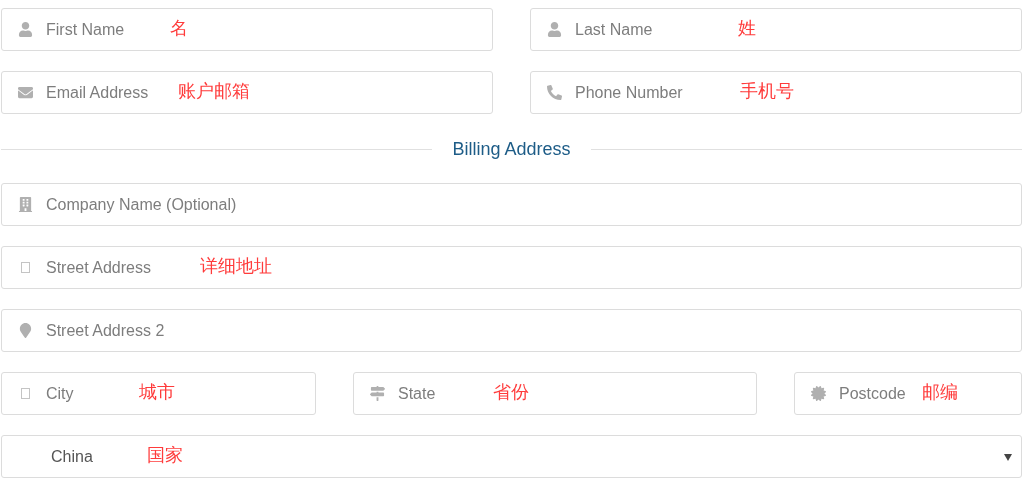  I want to click on annotation-text: 城市, so click(157, 391).